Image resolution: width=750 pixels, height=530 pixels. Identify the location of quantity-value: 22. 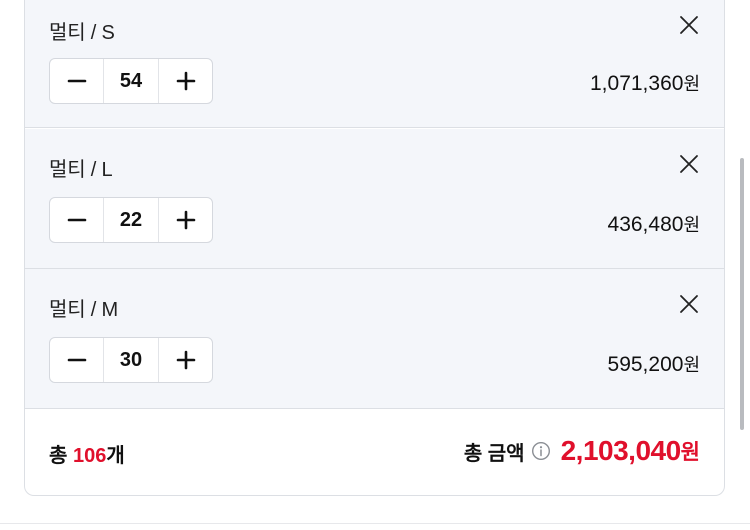
(131, 220).